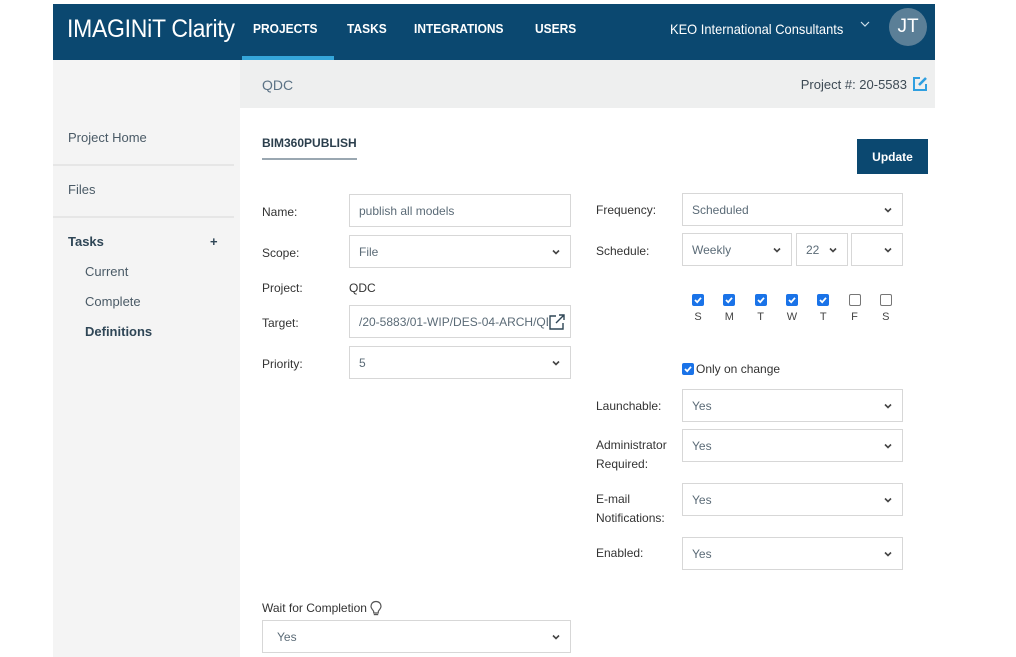 The height and width of the screenshot is (657, 1016). Describe the element at coordinates (626, 210) in the screenshot. I see `frequency-label: Frequency:` at that location.